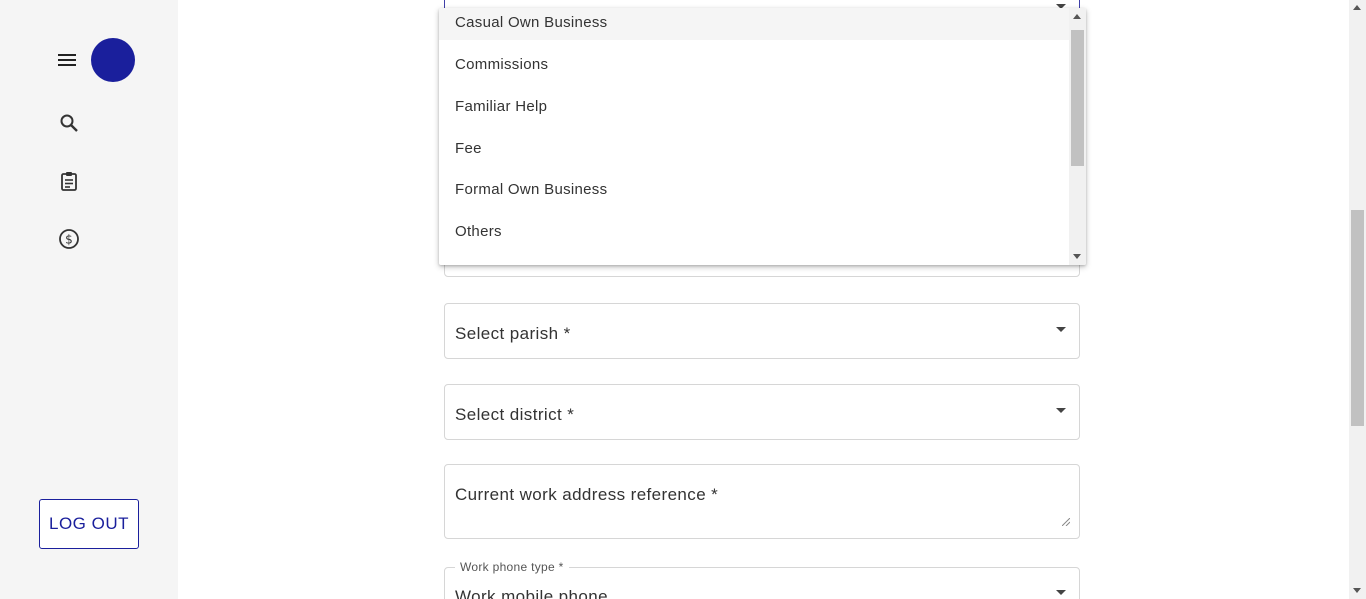  I want to click on parish-placeholder: Select parish *, so click(513, 333).